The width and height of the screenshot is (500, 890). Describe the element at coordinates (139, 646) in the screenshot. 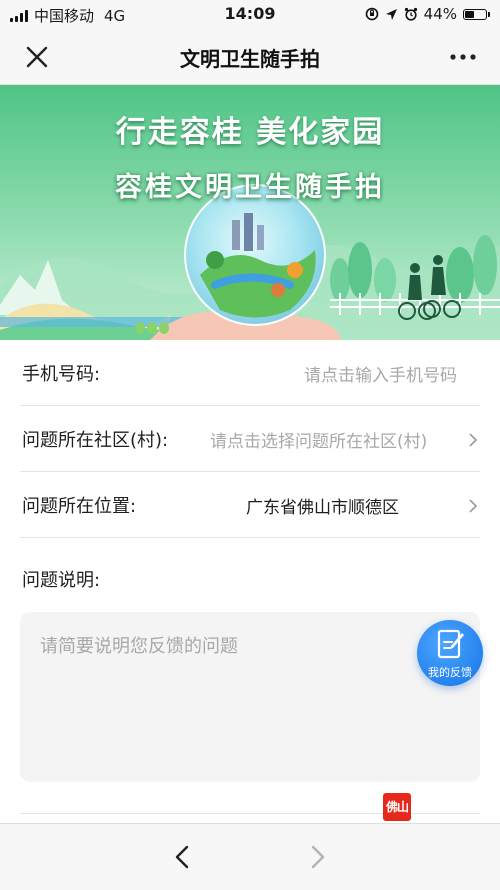

I see `description-placeholder: 请简要说明您反馈的问题` at that location.